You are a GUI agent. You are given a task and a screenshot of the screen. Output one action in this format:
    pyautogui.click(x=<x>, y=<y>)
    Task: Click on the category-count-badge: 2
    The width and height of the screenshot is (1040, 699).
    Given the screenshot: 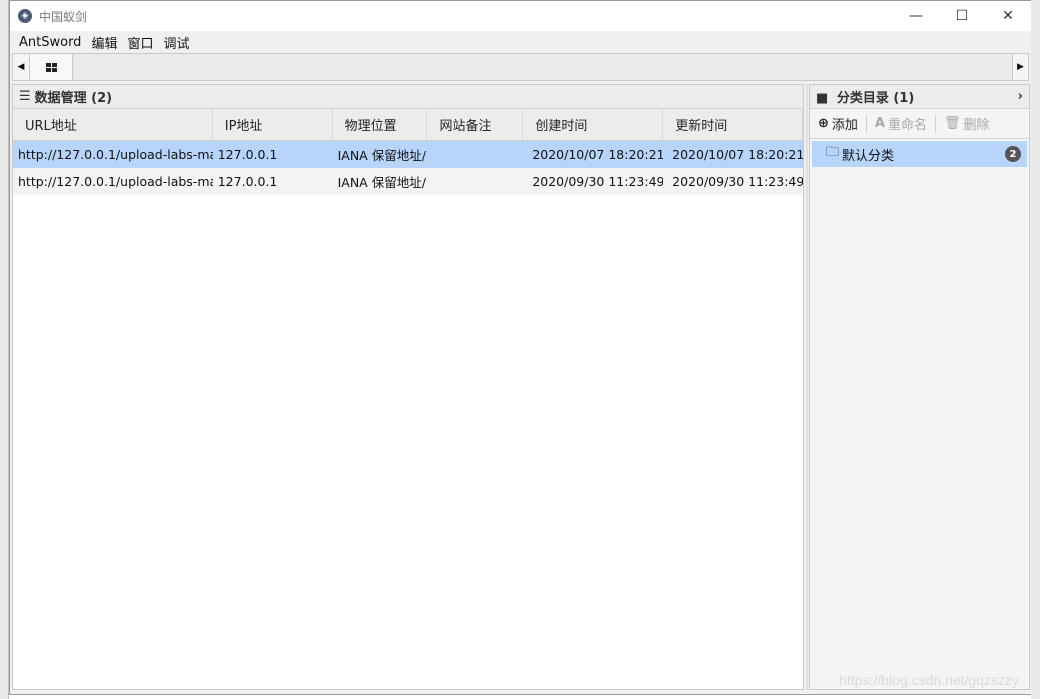 What is the action you would take?
    pyautogui.click(x=1013, y=154)
    